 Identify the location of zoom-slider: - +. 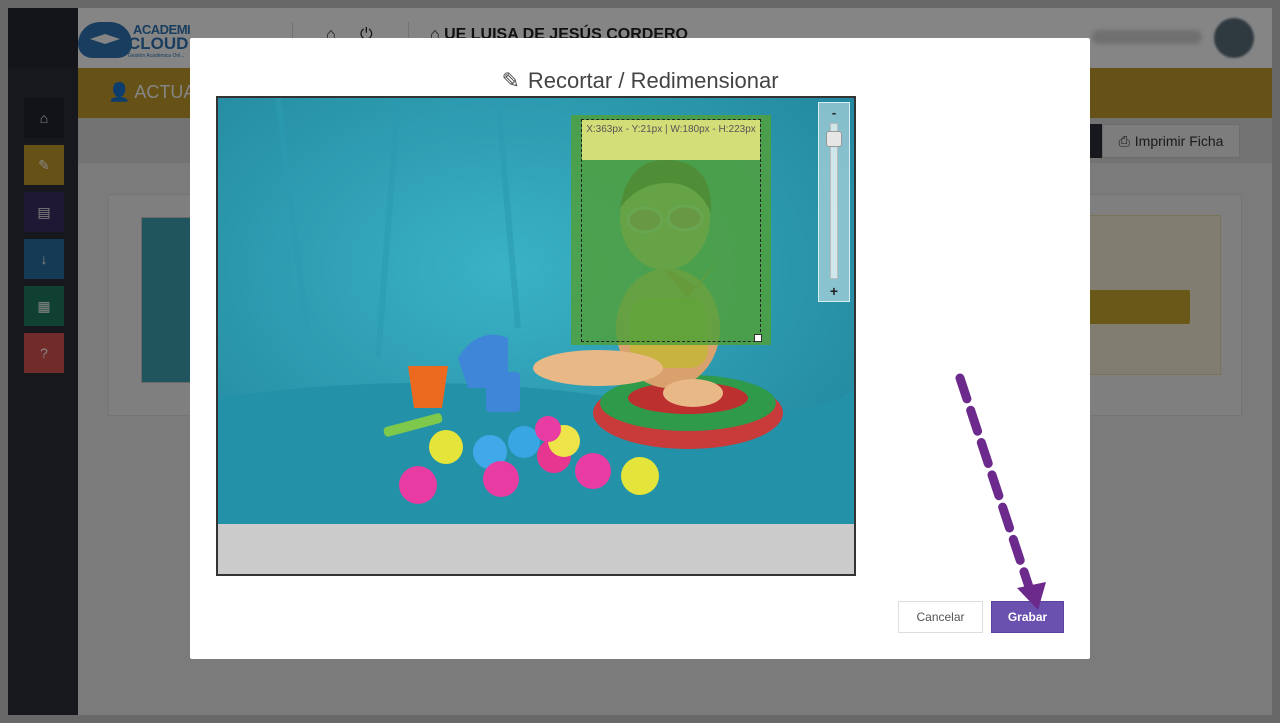
(834, 202).